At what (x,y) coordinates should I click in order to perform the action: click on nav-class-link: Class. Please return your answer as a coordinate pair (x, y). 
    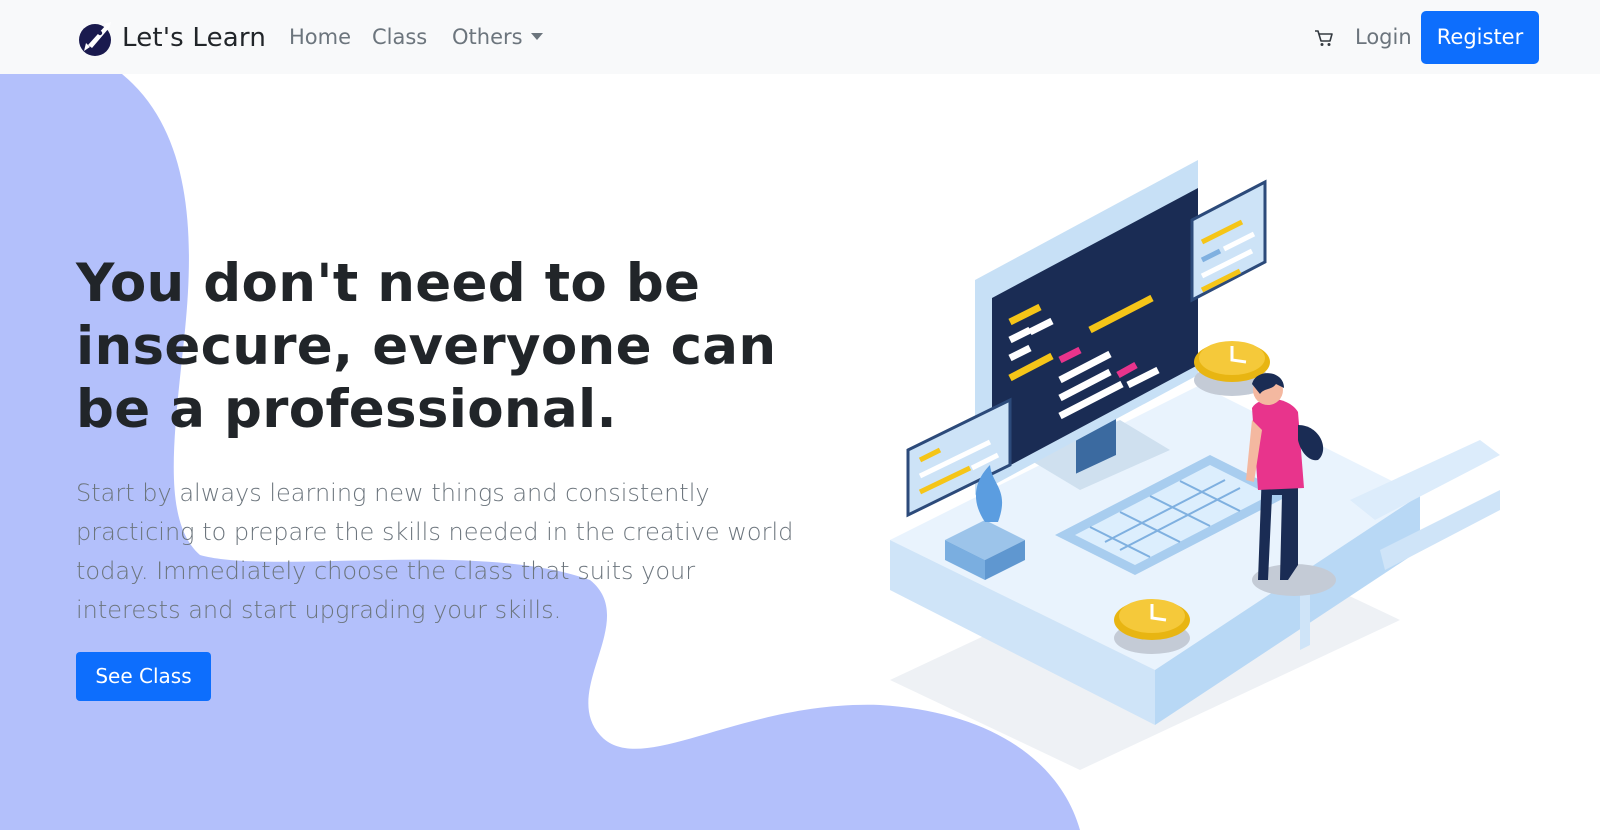
    Looking at the image, I should click on (399, 37).